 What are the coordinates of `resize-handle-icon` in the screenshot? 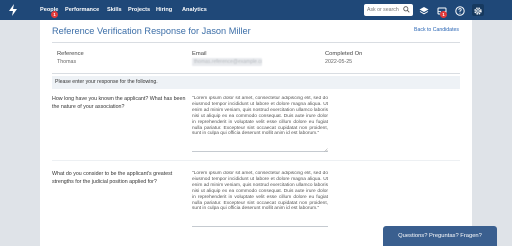 It's located at (326, 150).